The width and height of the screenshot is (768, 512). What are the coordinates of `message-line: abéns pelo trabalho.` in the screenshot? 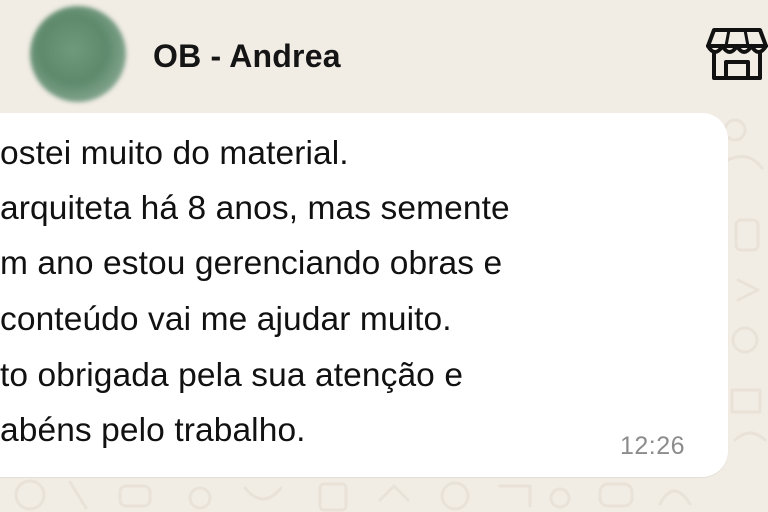 It's located at (153, 430).